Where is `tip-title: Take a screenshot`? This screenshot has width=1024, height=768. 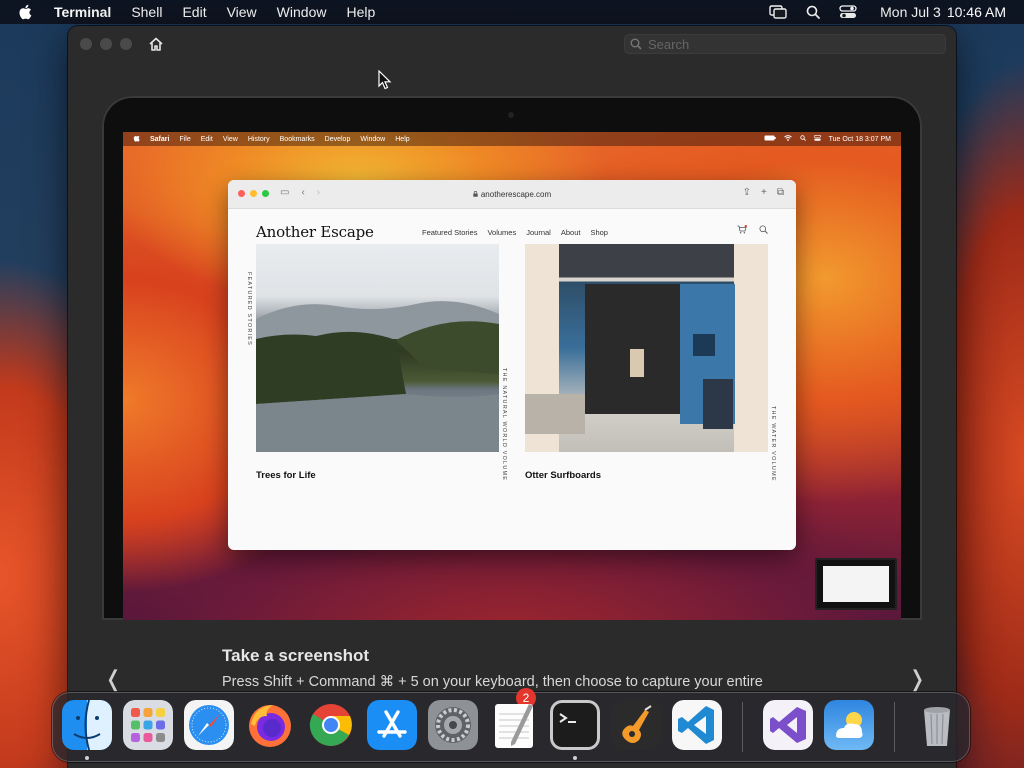
tip-title: Take a screenshot is located at coordinates (296, 655).